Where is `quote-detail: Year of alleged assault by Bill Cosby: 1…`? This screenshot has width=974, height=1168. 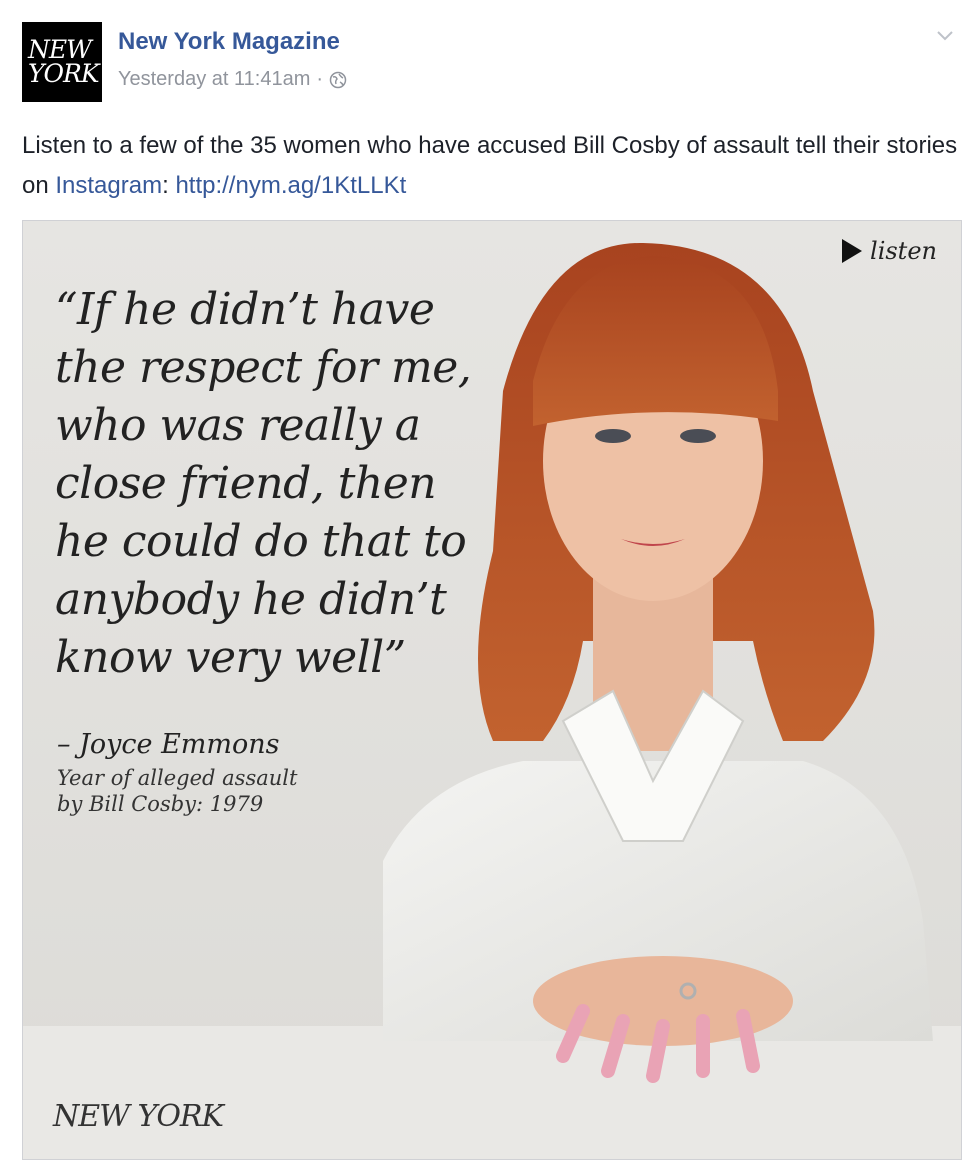 quote-detail: Year of alleged assault by Bill Cosby: 1… is located at coordinates (207, 791).